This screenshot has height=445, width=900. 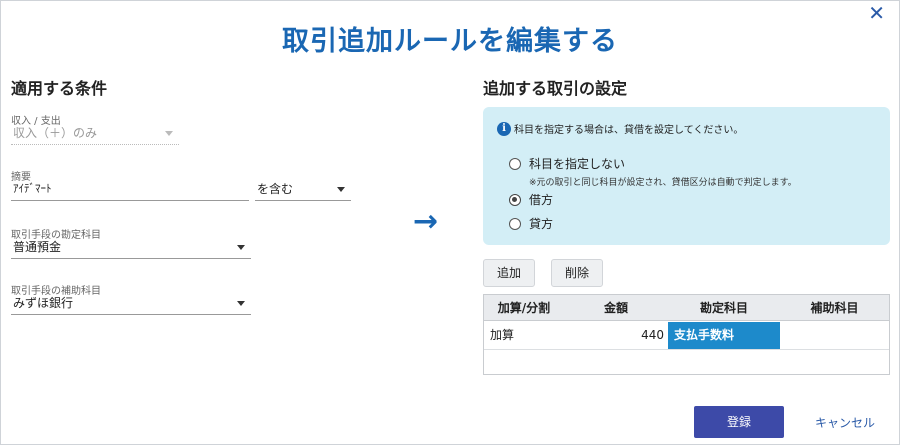 What do you see at coordinates (450, 41) in the screenshot?
I see `dialog-title: 取引追加ルールを編集する` at bounding box center [450, 41].